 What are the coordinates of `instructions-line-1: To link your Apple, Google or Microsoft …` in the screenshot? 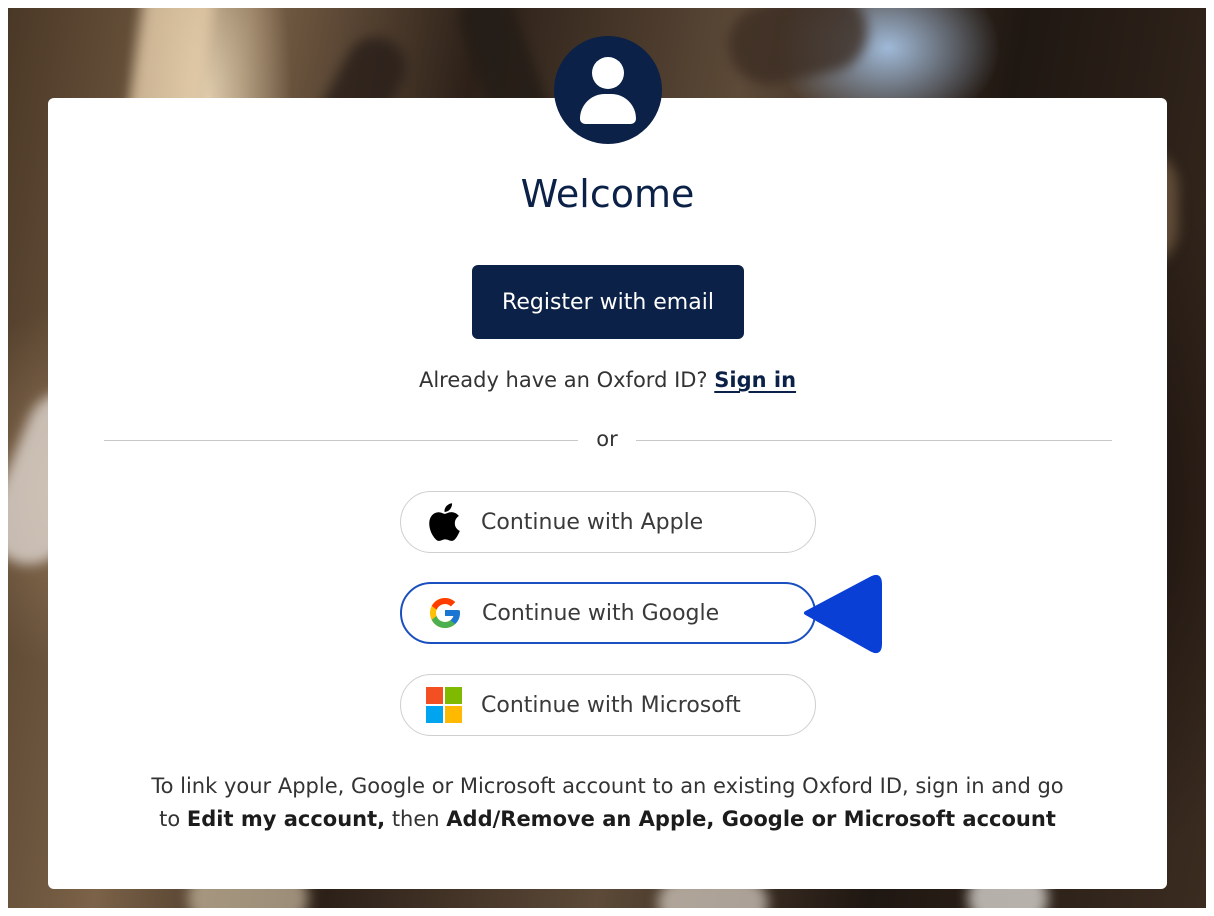 It's located at (607, 786).